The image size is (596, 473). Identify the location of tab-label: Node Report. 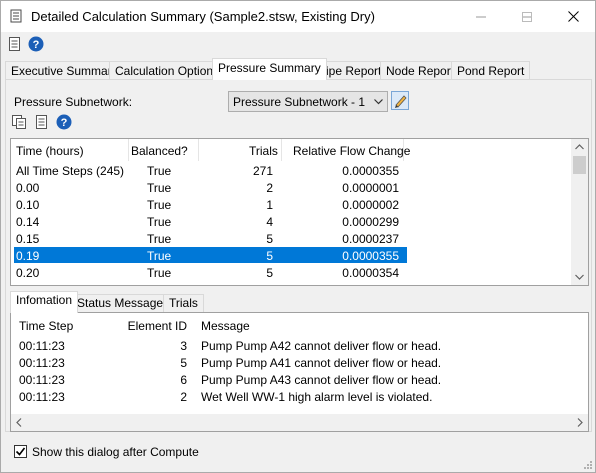
(420, 71).